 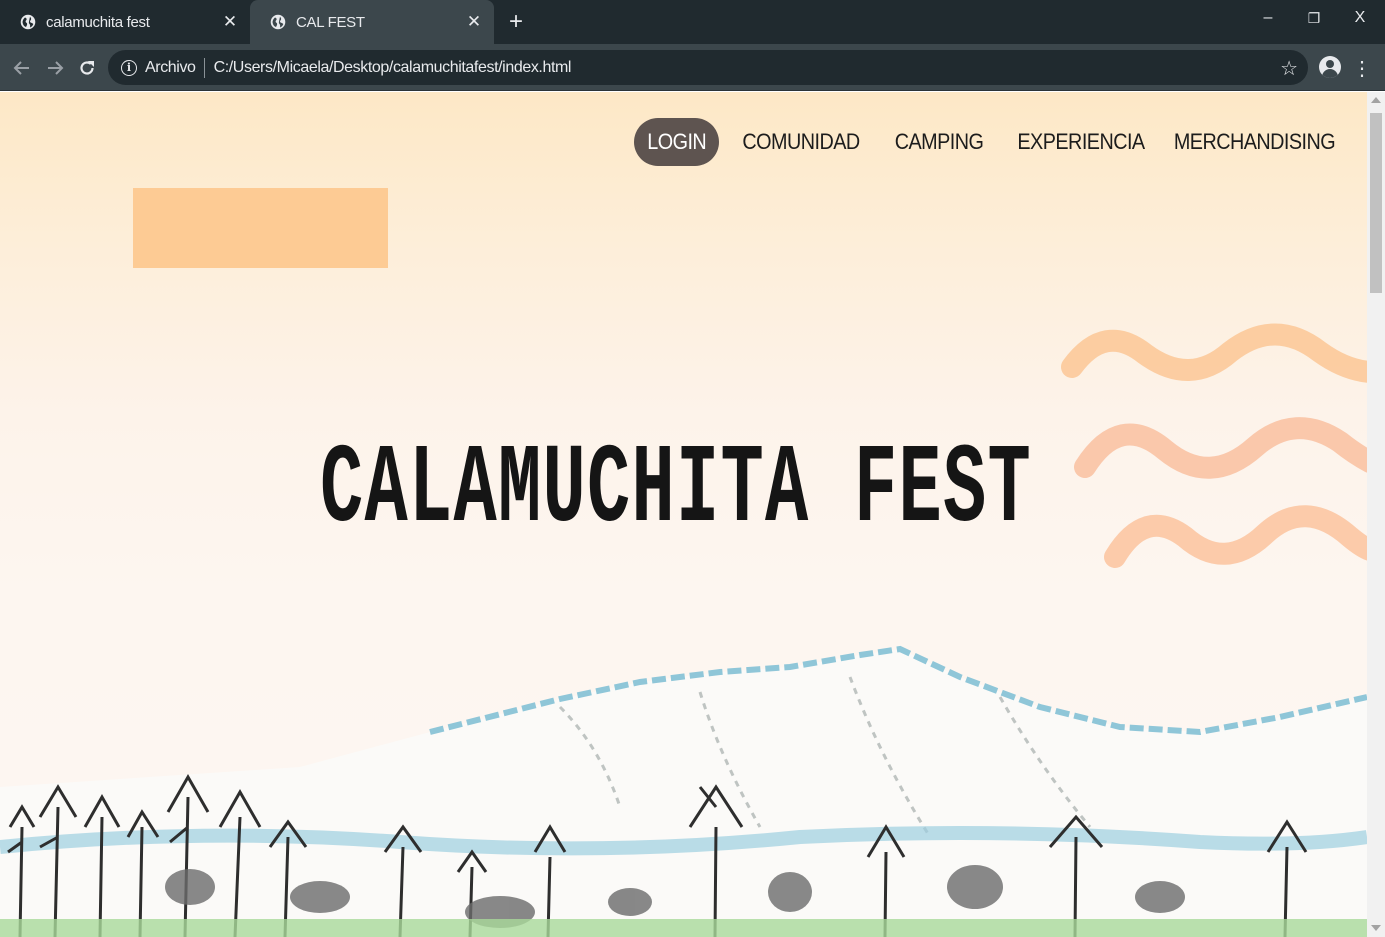 I want to click on more-menu-icon: ⋮, so click(x=1362, y=68).